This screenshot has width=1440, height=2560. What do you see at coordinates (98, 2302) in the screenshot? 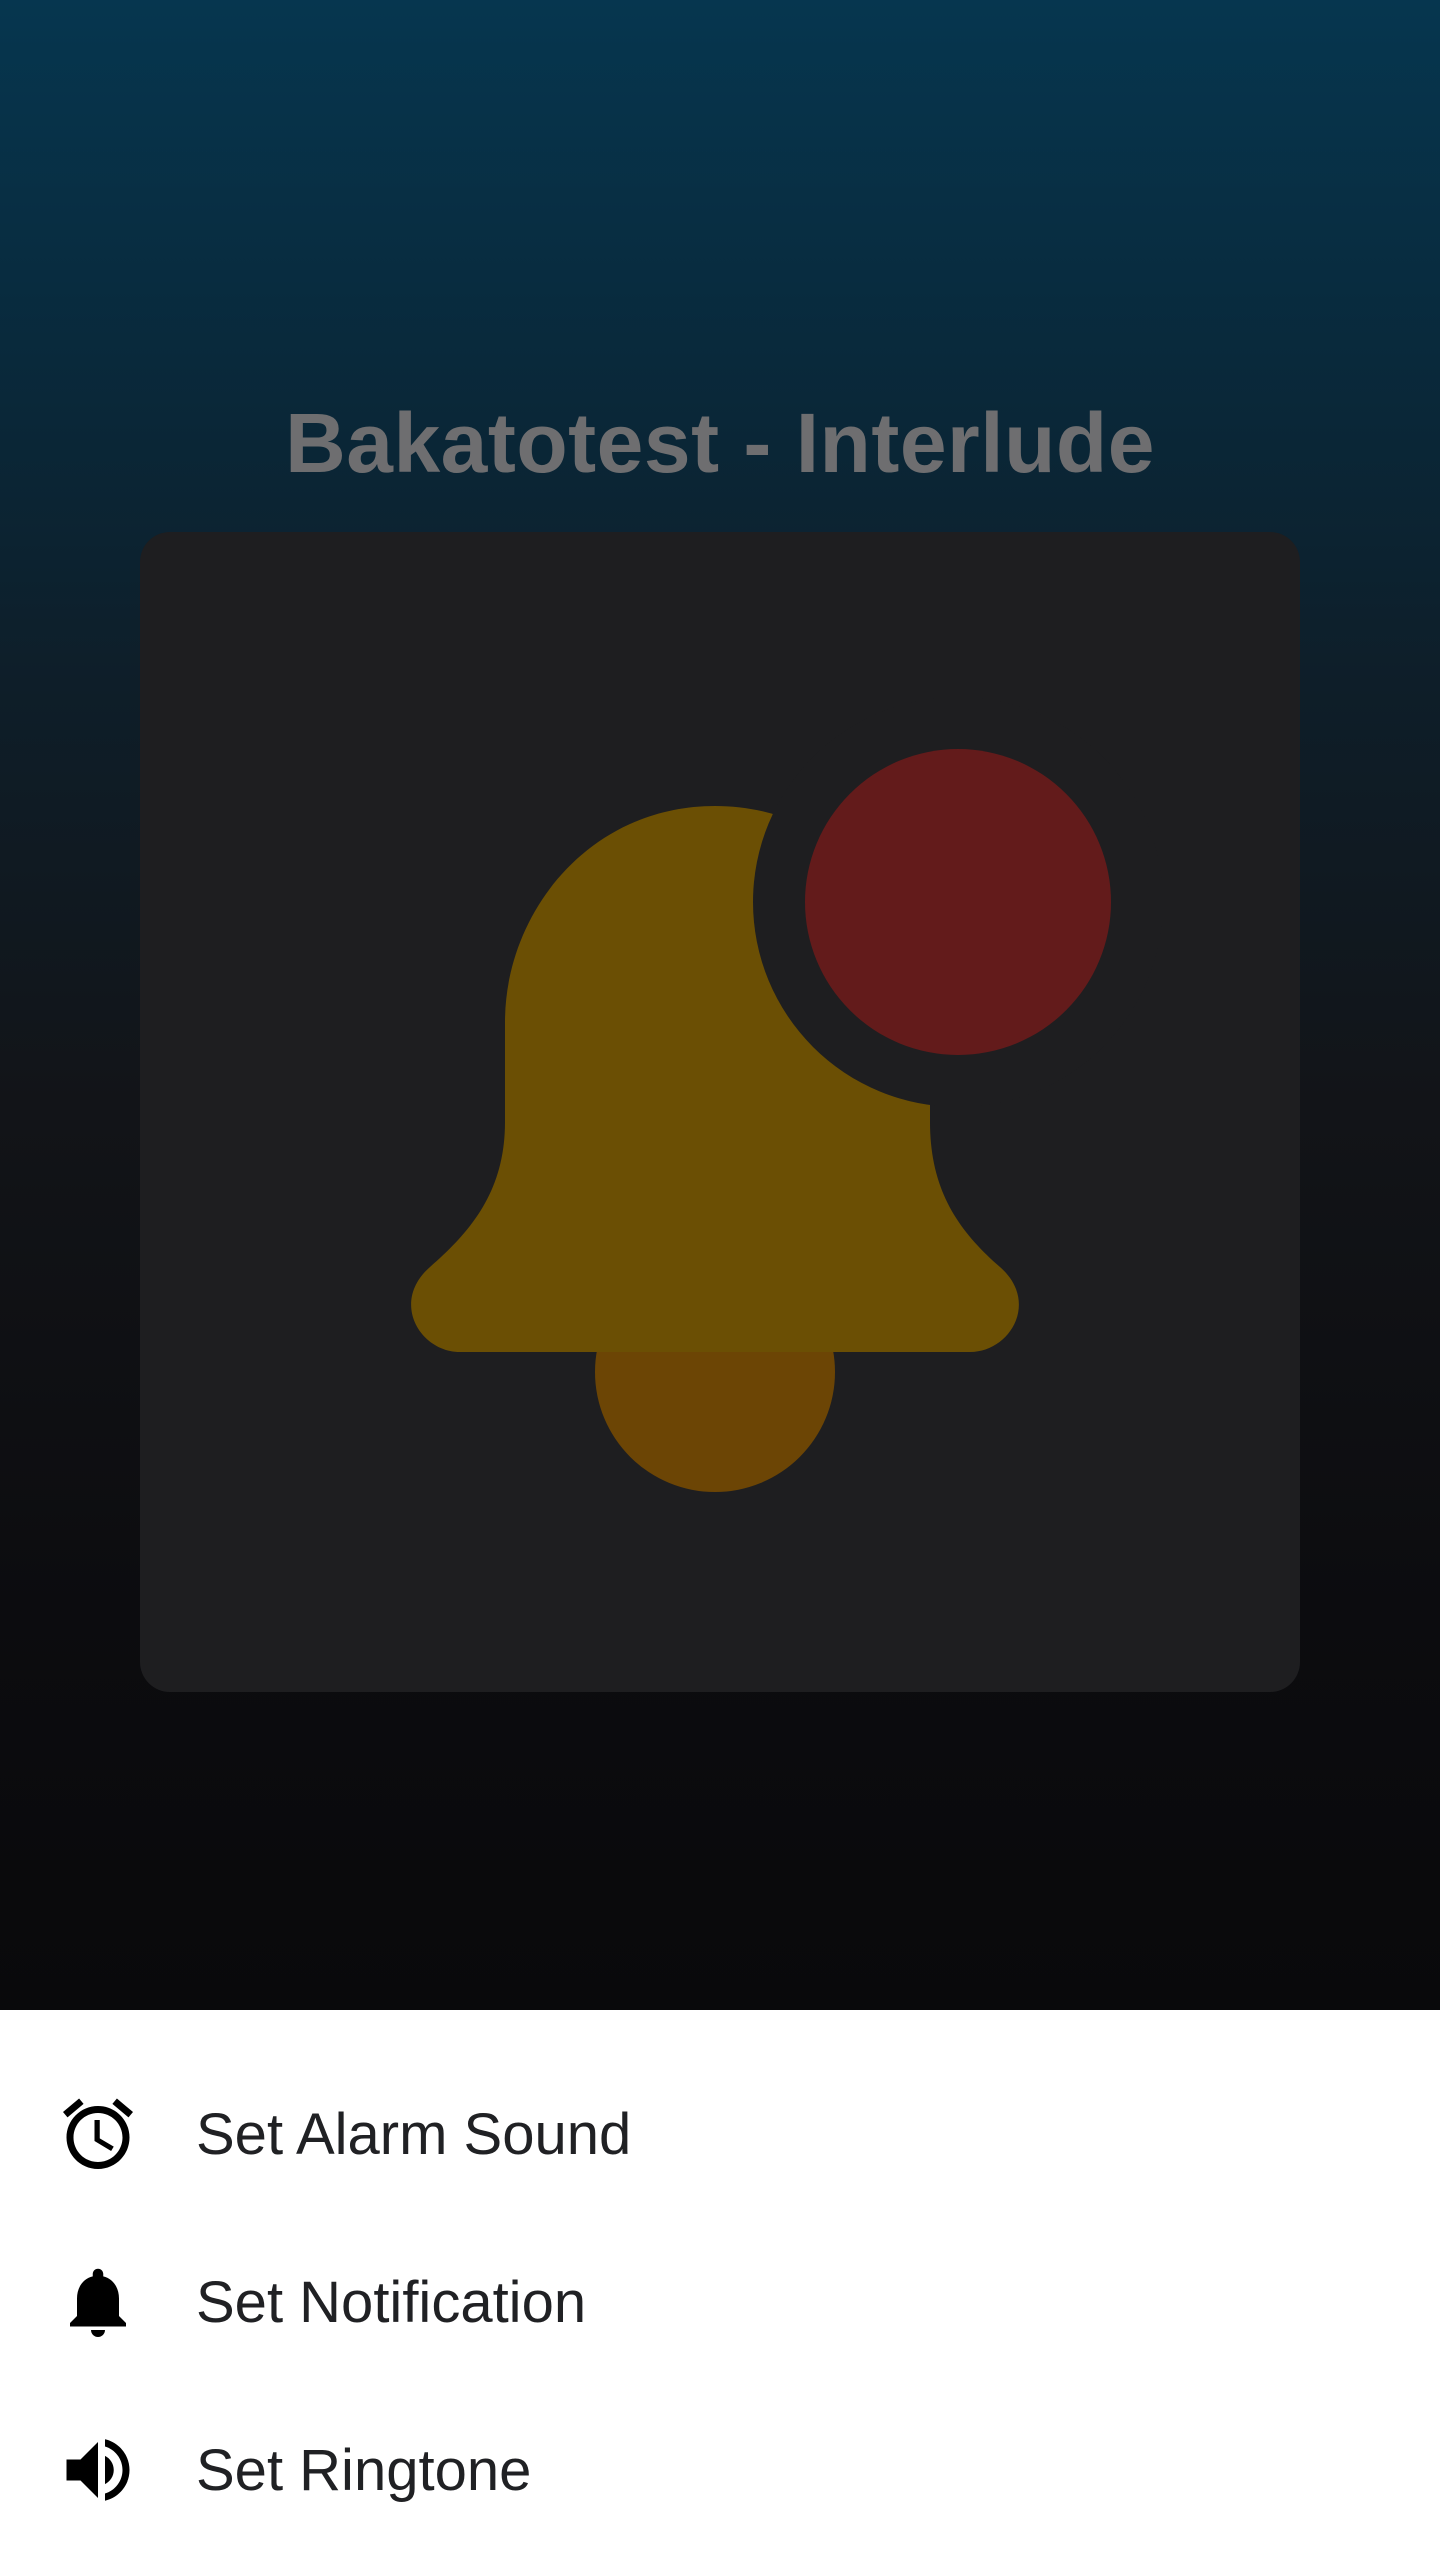
I see `bell-icon` at bounding box center [98, 2302].